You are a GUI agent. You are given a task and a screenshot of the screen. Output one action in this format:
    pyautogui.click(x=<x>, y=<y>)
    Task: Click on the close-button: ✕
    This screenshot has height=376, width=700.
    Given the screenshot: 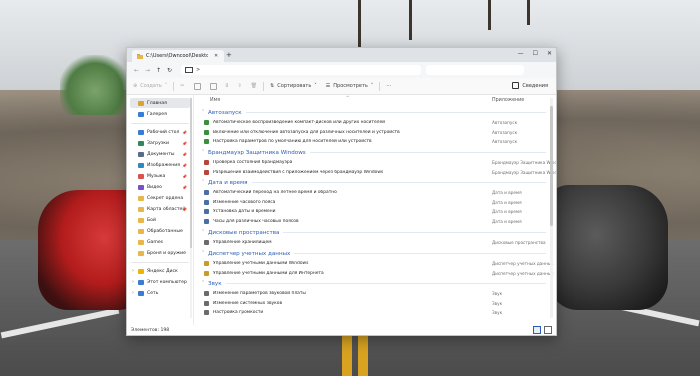 What is the action you would take?
    pyautogui.click(x=549, y=53)
    